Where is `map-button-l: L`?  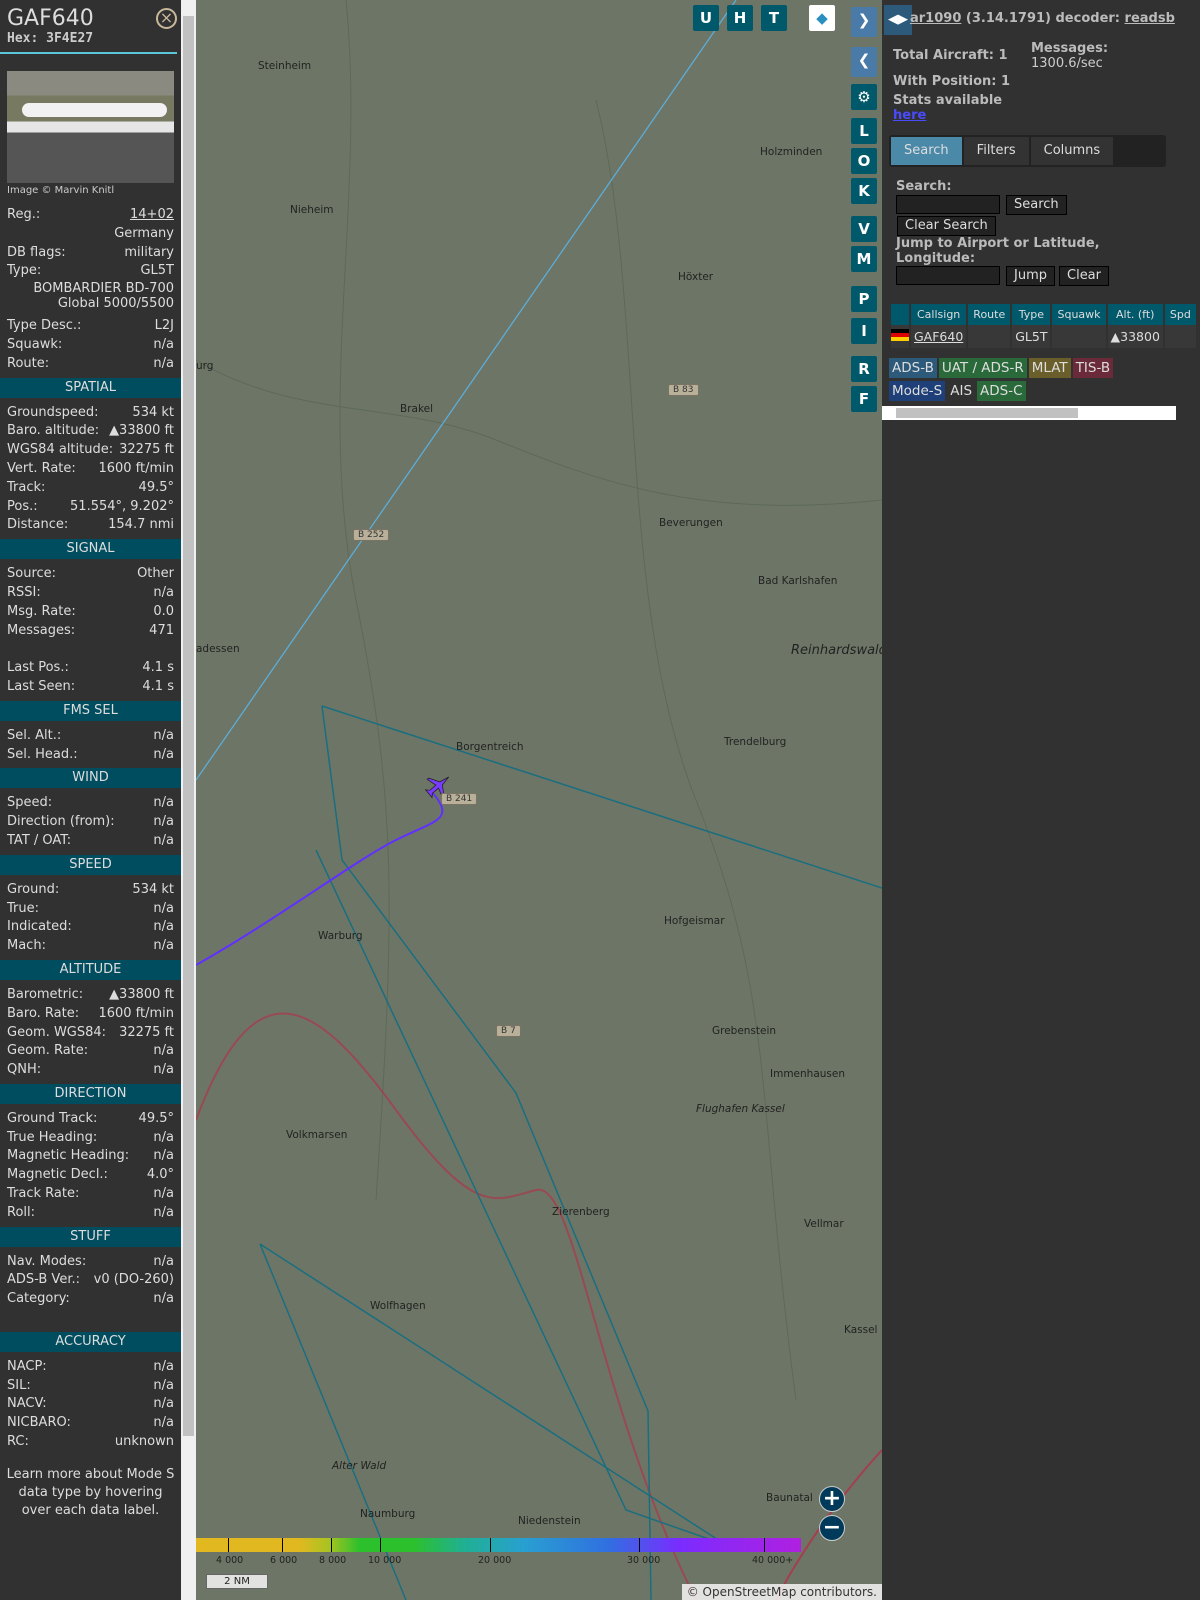 map-button-l: L is located at coordinates (864, 131).